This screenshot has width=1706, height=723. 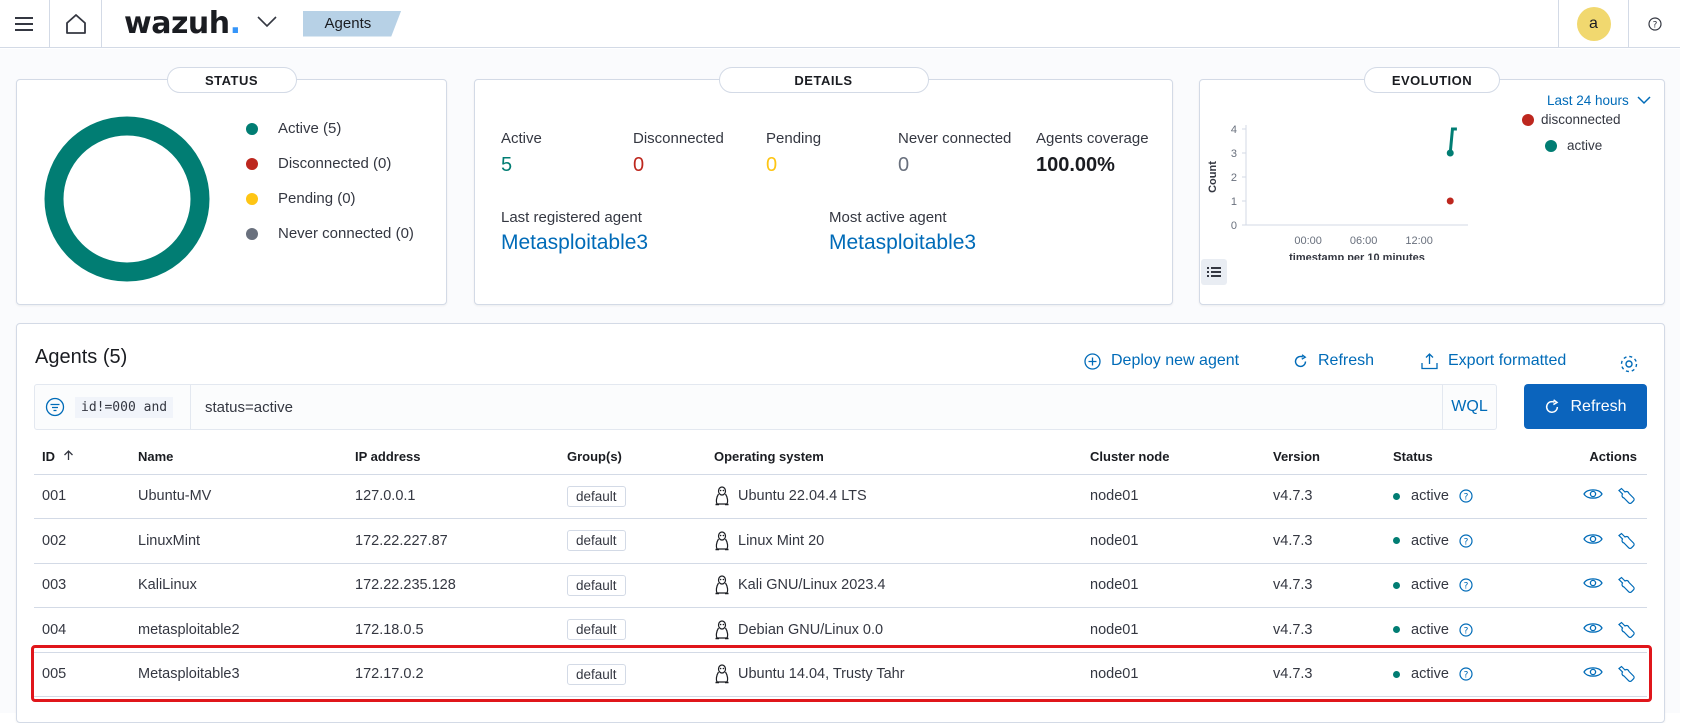 What do you see at coordinates (794, 138) in the screenshot?
I see `stat-pending-label: Pending` at bounding box center [794, 138].